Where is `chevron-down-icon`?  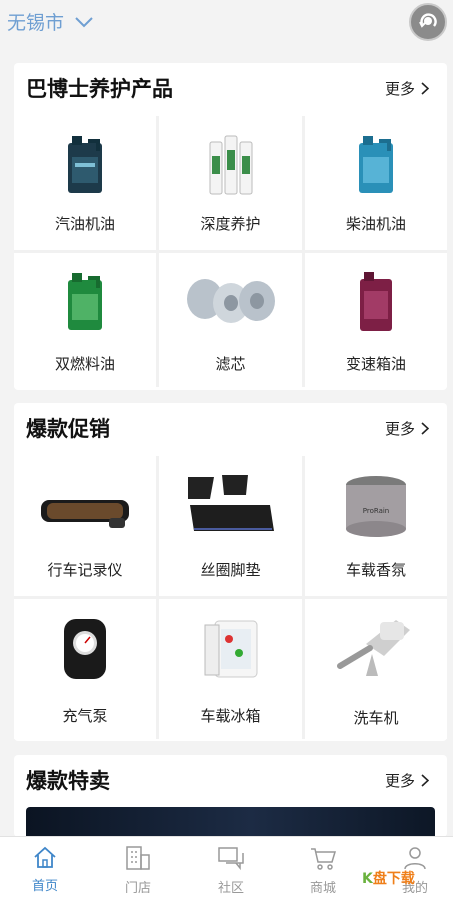
chevron-down-icon is located at coordinates (84, 21).